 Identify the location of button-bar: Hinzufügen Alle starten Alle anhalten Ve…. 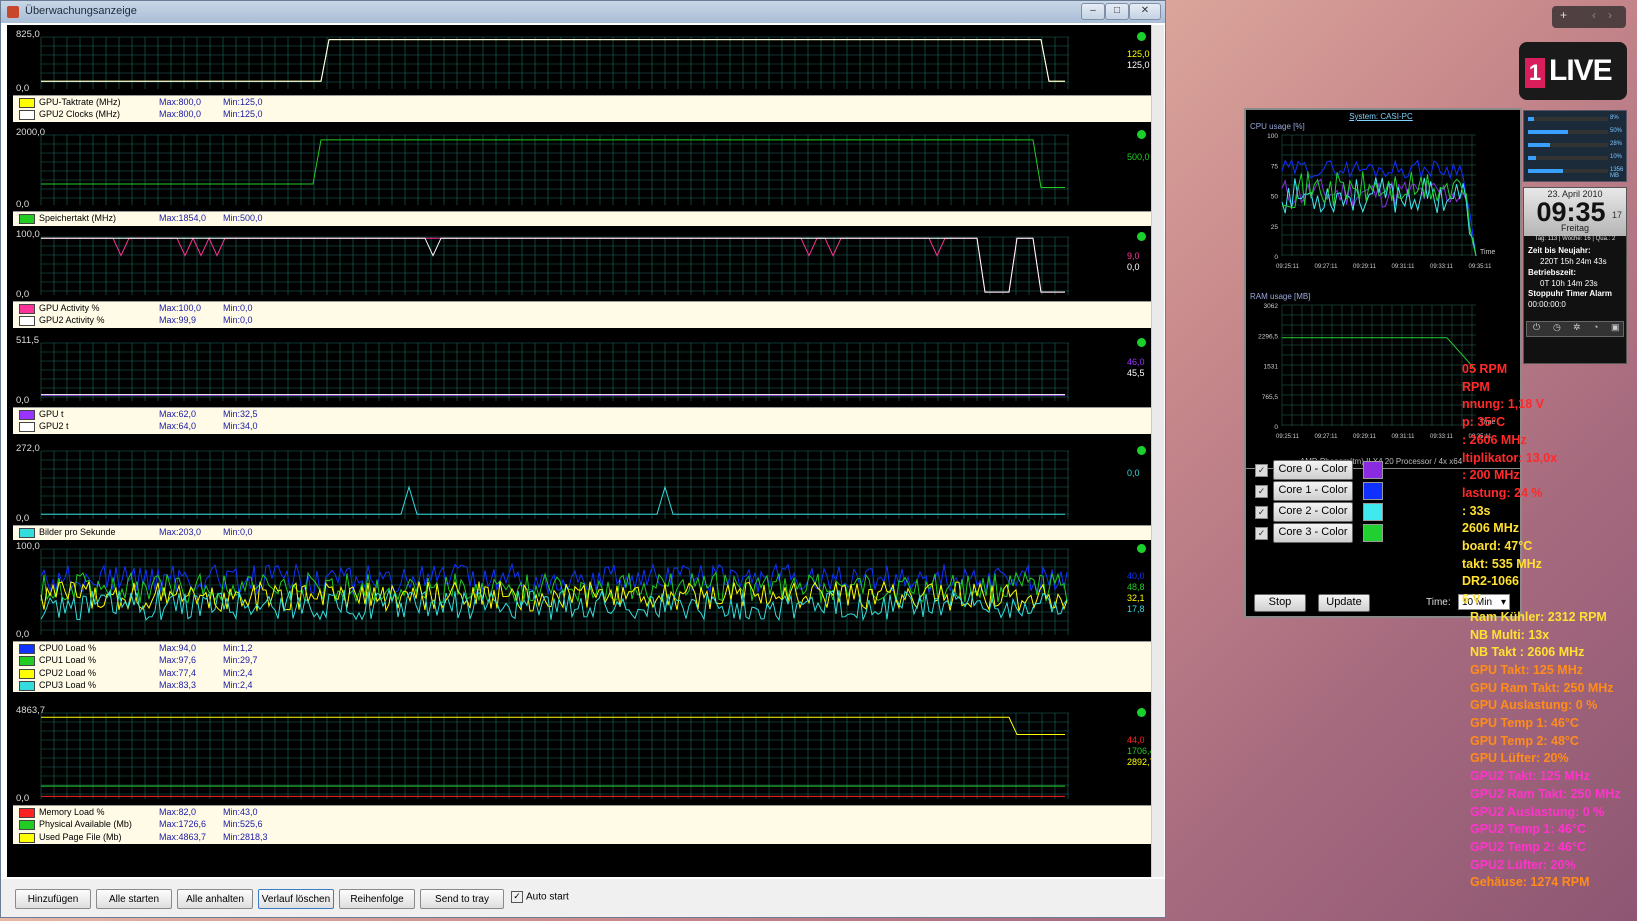
(583, 898).